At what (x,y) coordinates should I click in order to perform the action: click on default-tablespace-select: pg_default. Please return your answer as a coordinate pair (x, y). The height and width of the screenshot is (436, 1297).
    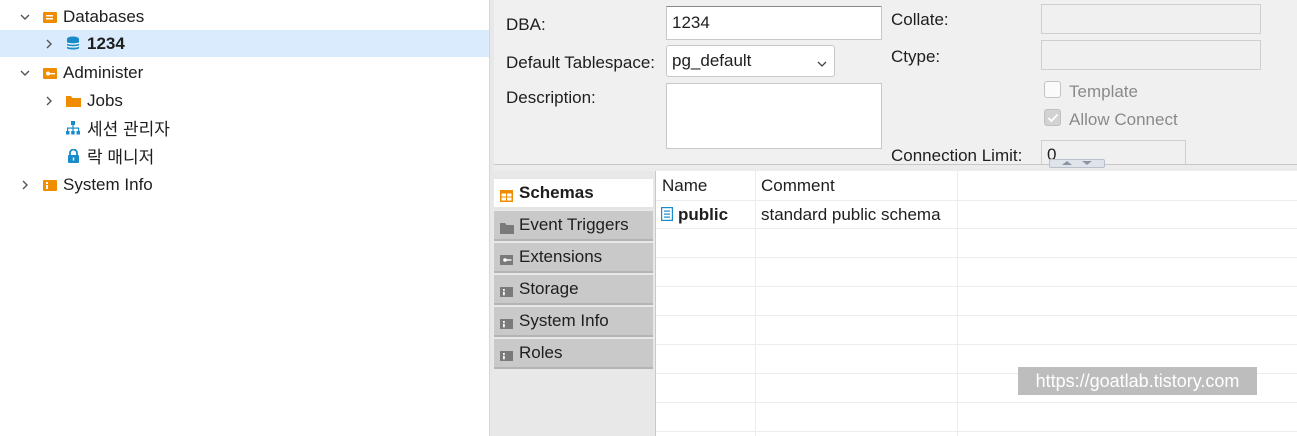
    Looking at the image, I should click on (750, 61).